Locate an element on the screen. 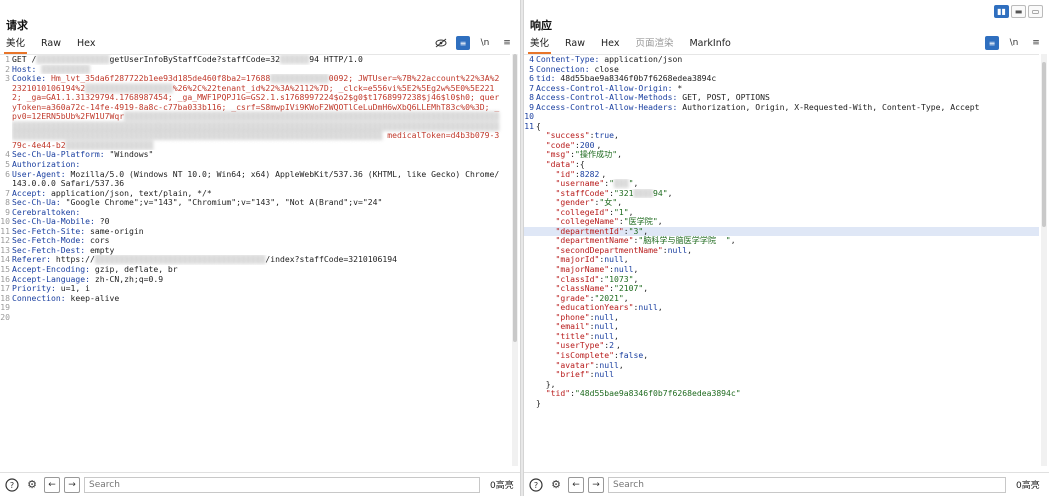  response-json-line: "educationYears":null, is located at coordinates (609, 308).